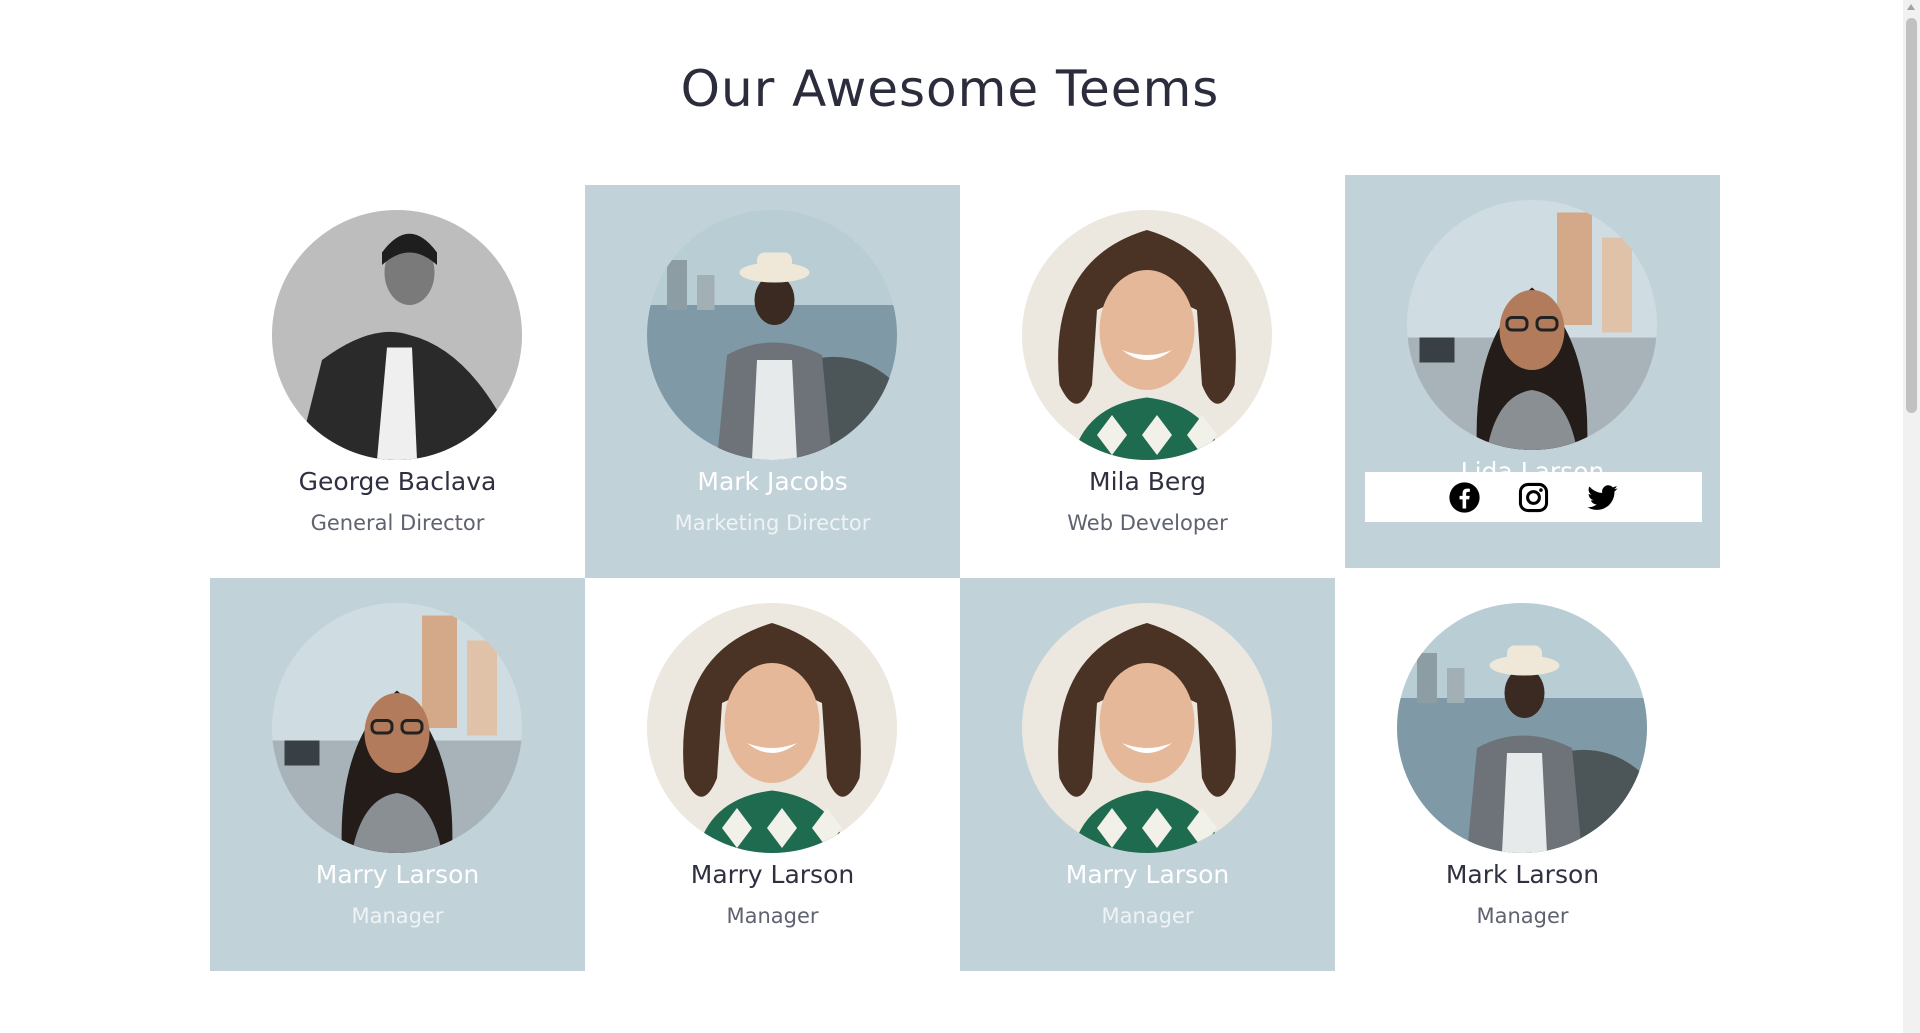 The width and height of the screenshot is (1920, 1033). I want to click on team-card: Lida Larson, so click(1532, 371).